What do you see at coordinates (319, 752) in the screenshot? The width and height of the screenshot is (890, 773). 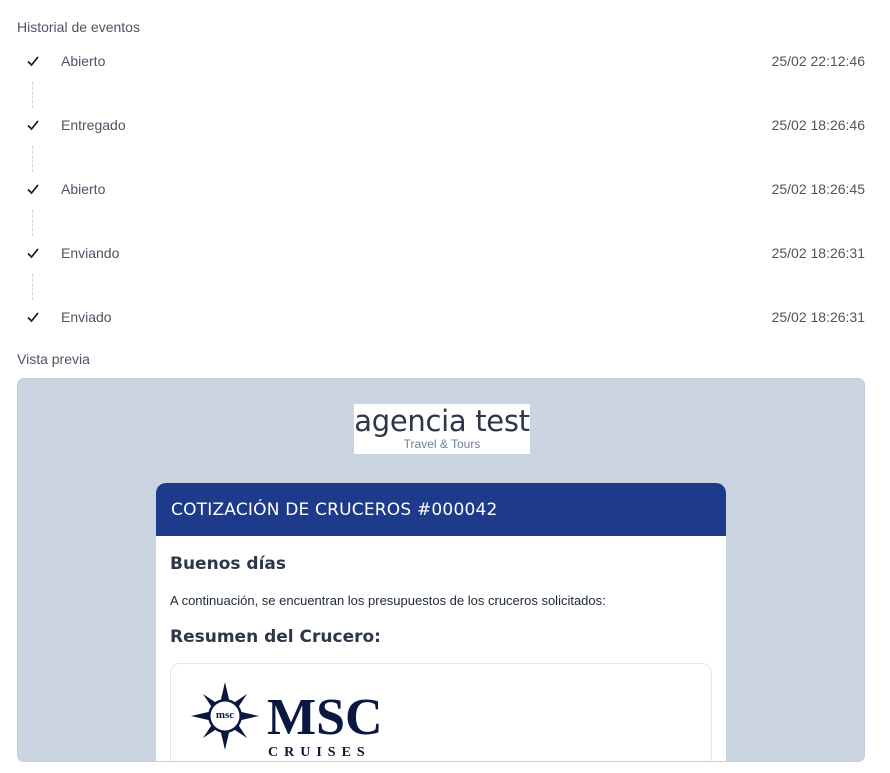 I see `msc-sub-text: CRUISES` at bounding box center [319, 752].